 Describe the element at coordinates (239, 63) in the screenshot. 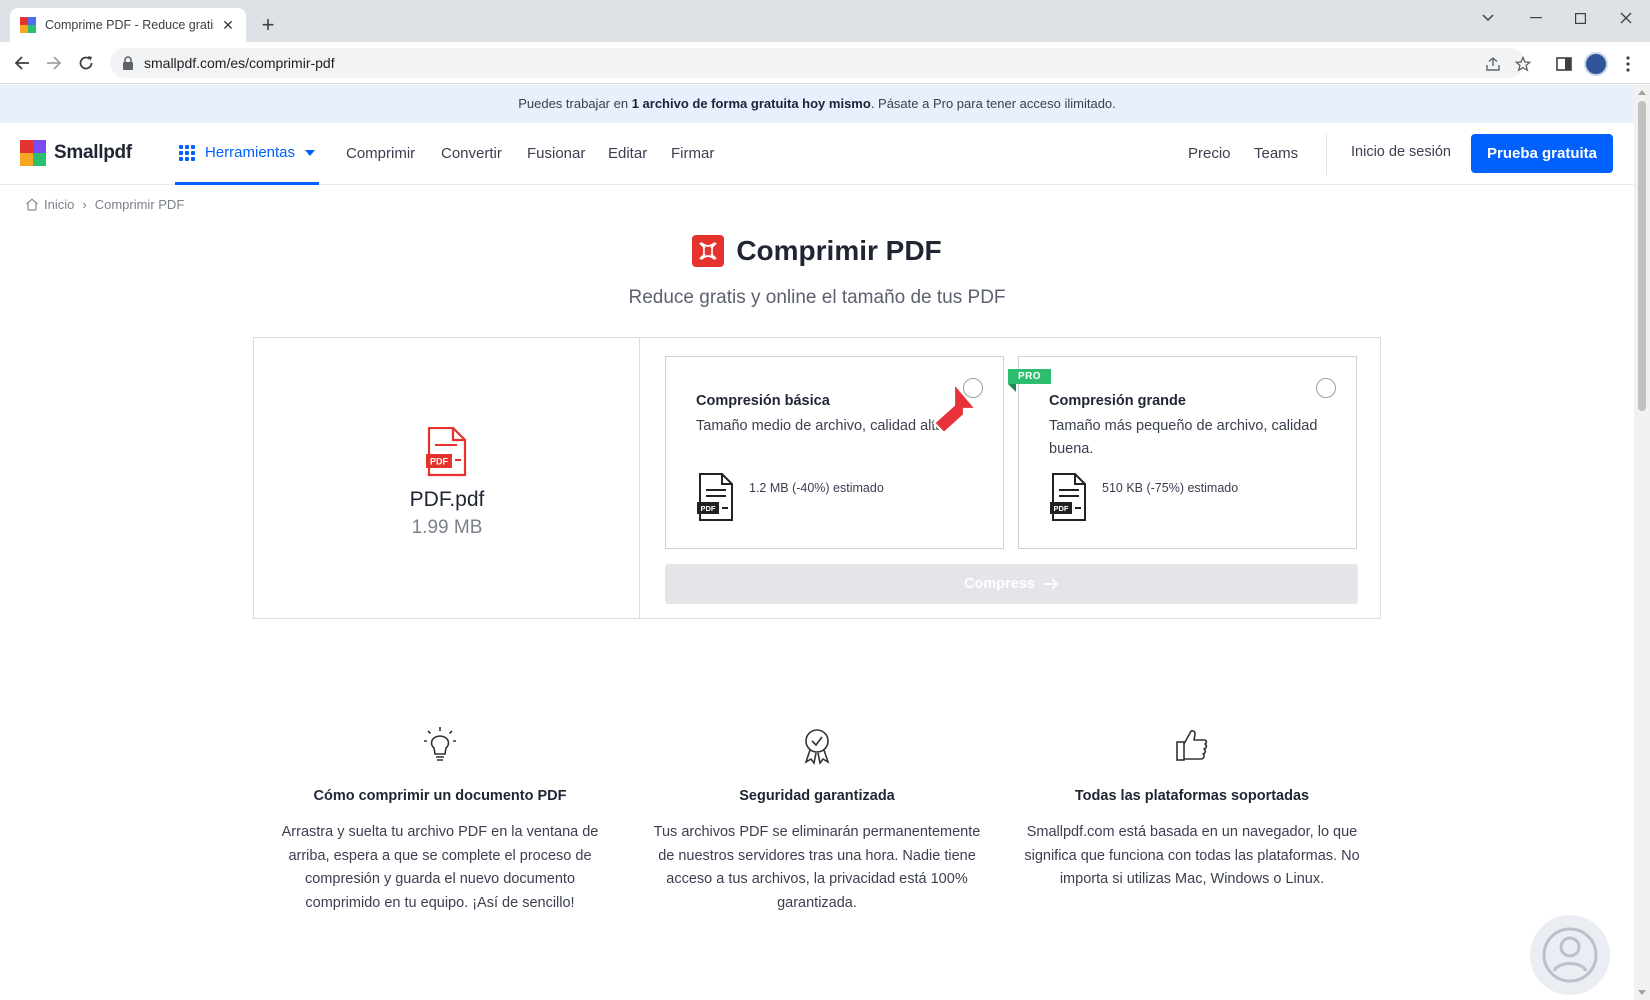

I see `url-text: smallpdf.com/es/comprimir-pdf` at that location.